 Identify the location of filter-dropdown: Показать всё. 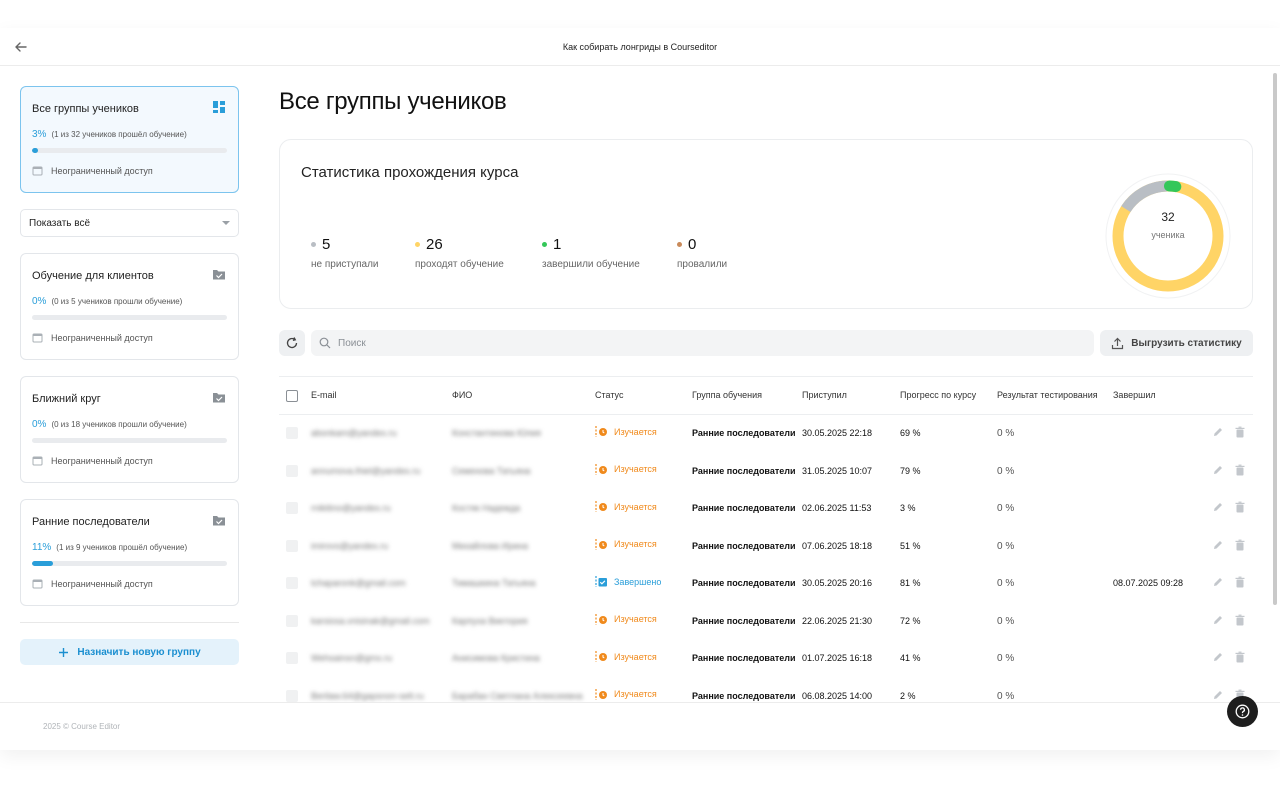
(129, 223).